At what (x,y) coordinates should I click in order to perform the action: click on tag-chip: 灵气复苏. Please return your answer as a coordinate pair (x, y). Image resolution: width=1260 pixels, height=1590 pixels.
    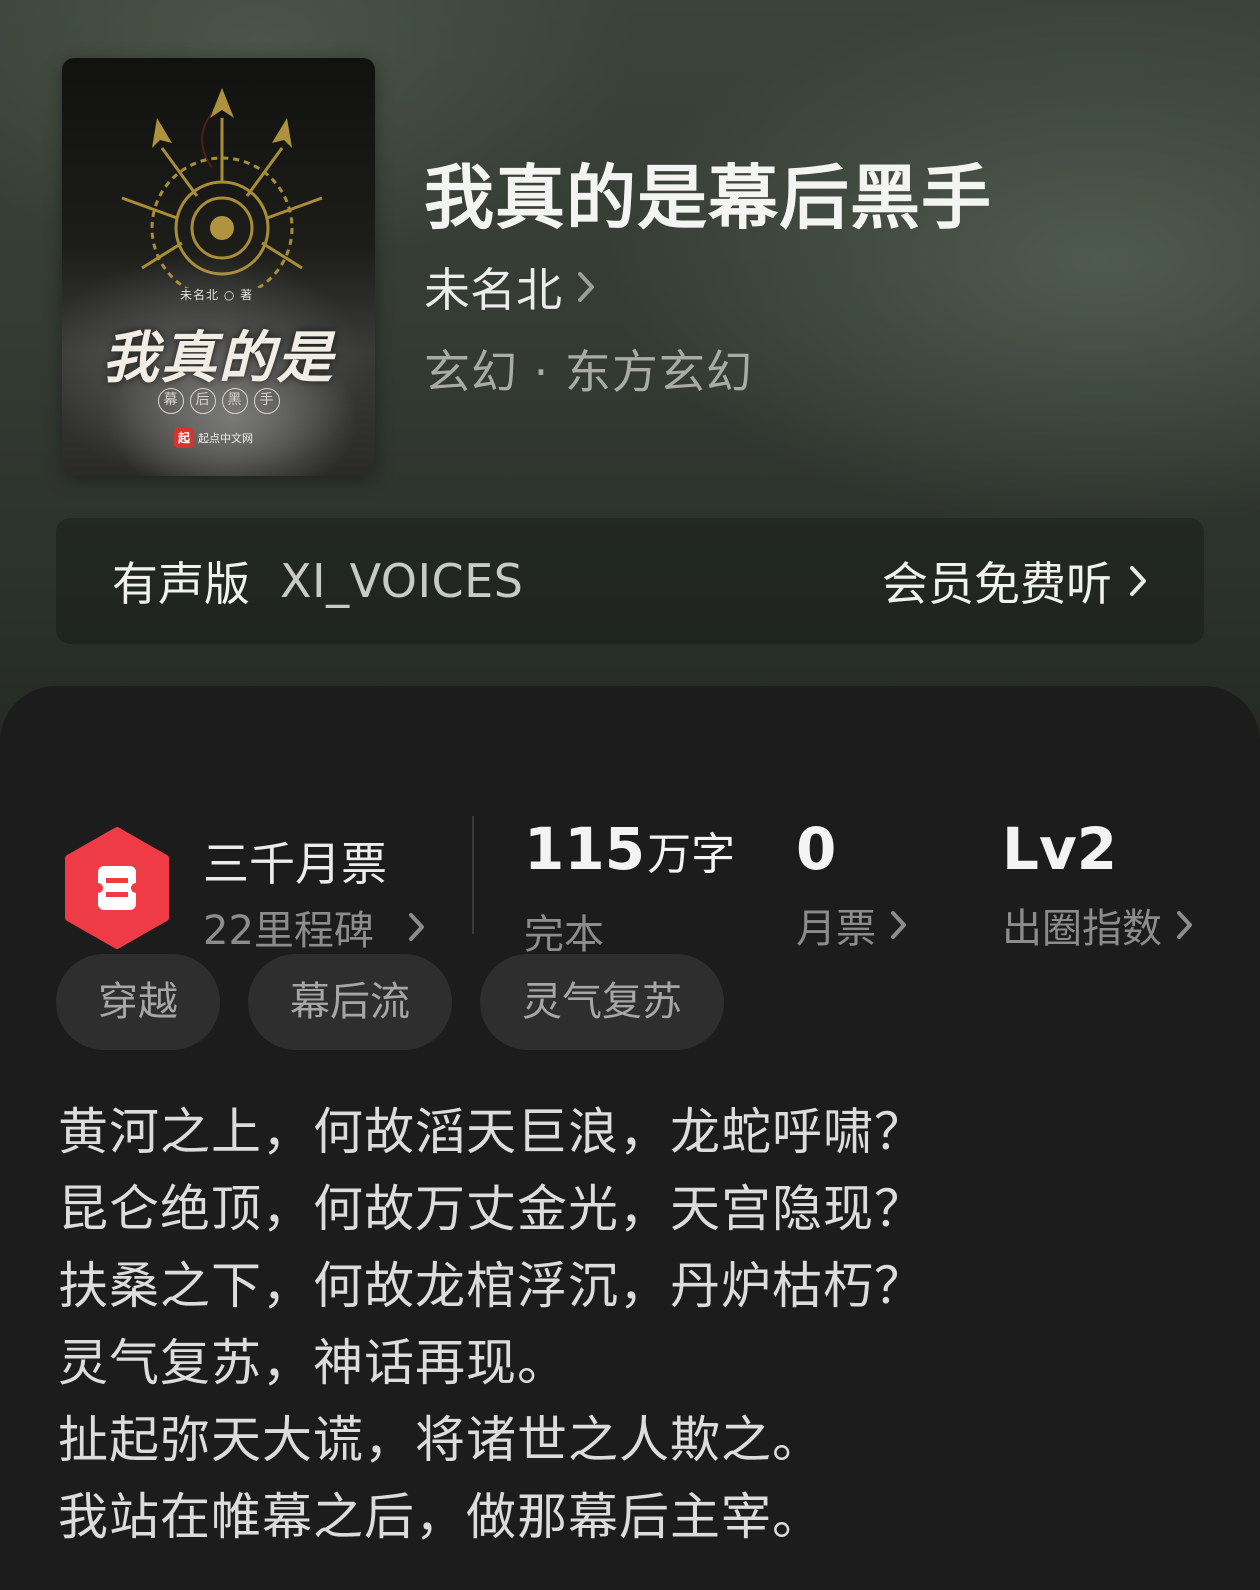
    Looking at the image, I should click on (602, 1002).